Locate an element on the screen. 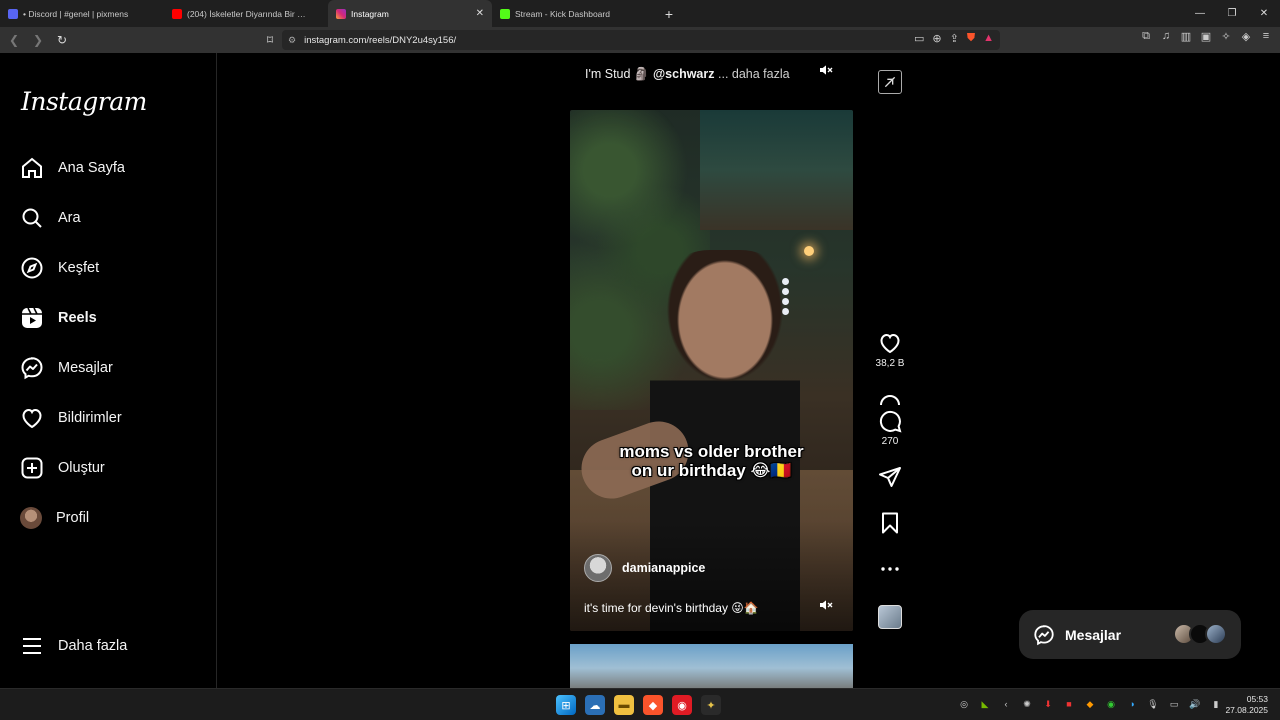 This screenshot has height=720, width=1280. sidebar-item-create: Oluştur is located at coordinates (62, 468).